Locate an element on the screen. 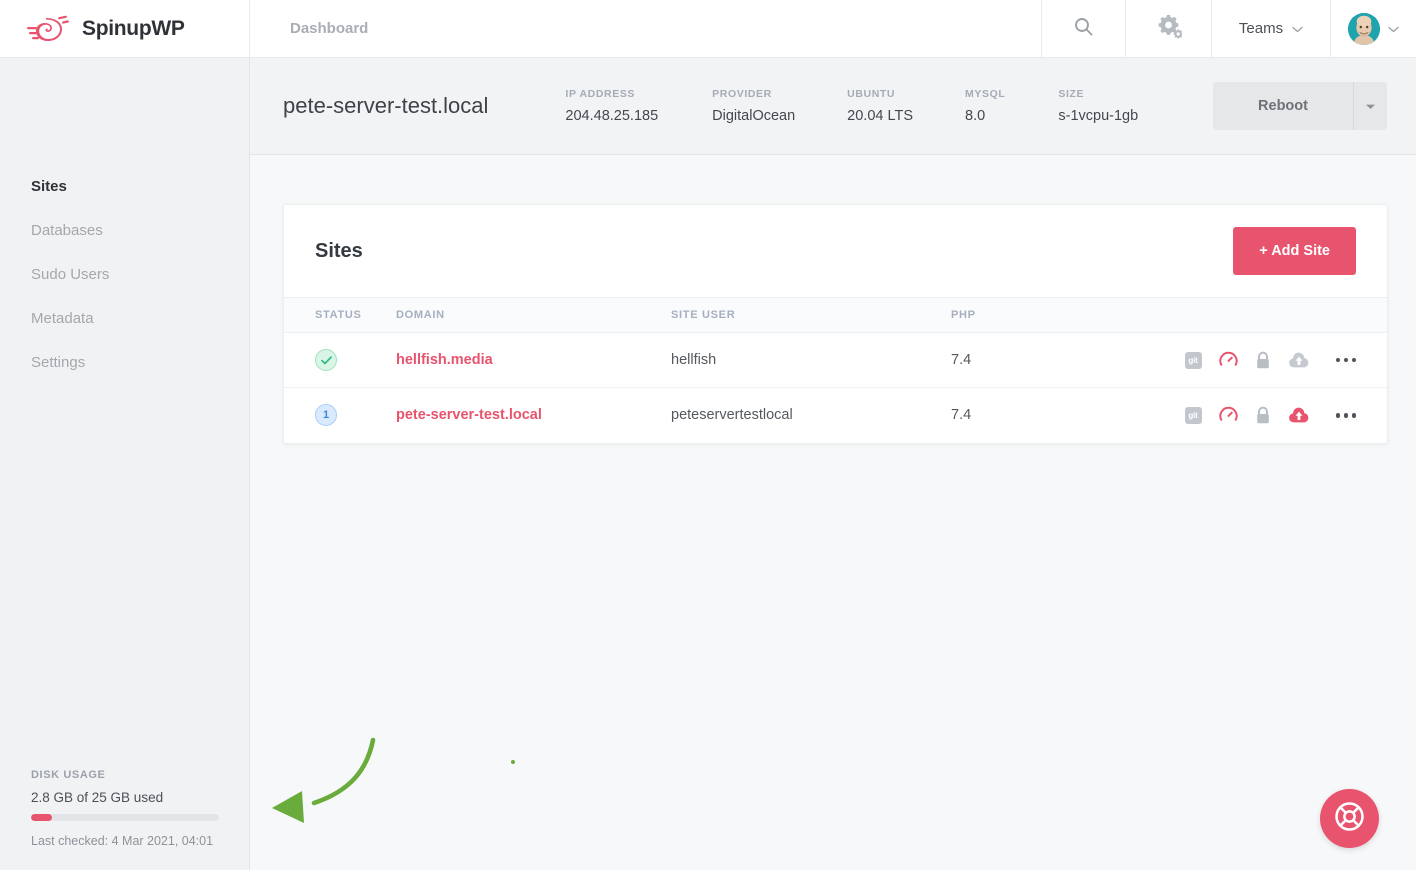 The height and width of the screenshot is (870, 1416). sidebar-item-label: Databases is located at coordinates (67, 230).